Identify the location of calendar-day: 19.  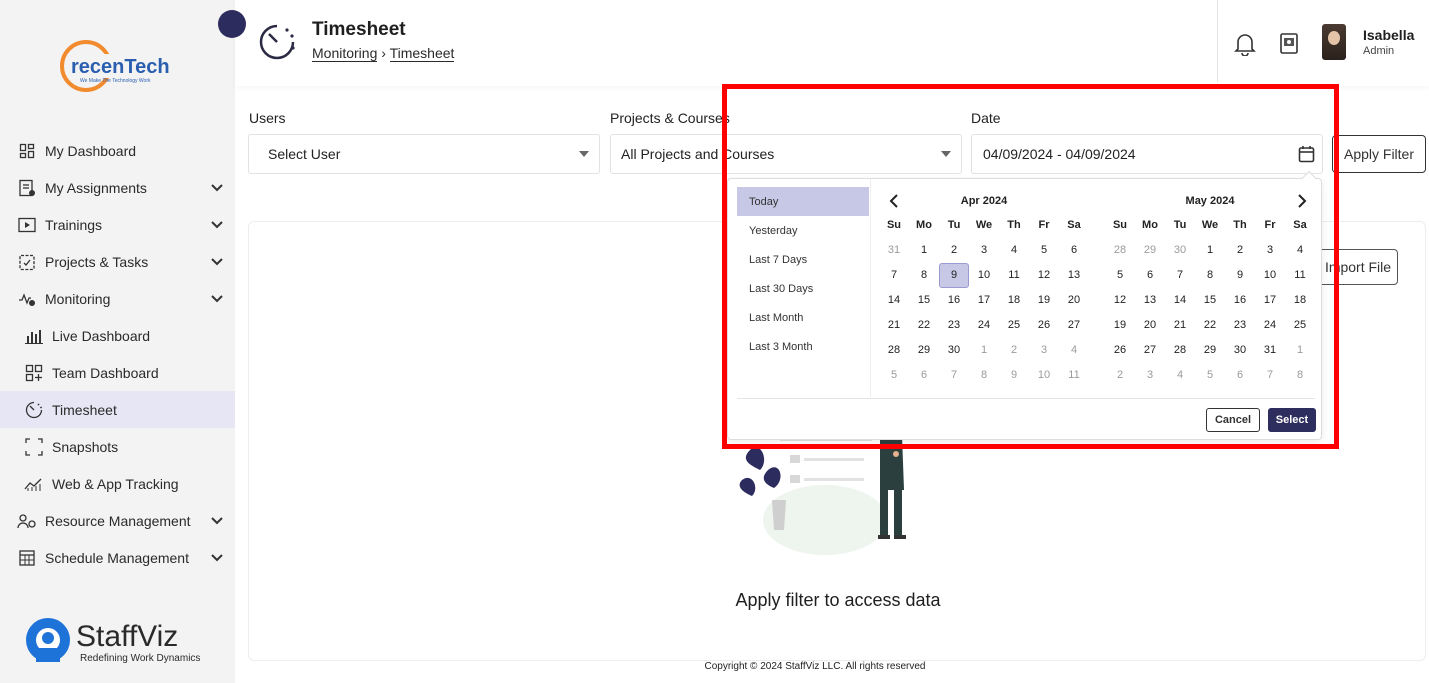
(1120, 325).